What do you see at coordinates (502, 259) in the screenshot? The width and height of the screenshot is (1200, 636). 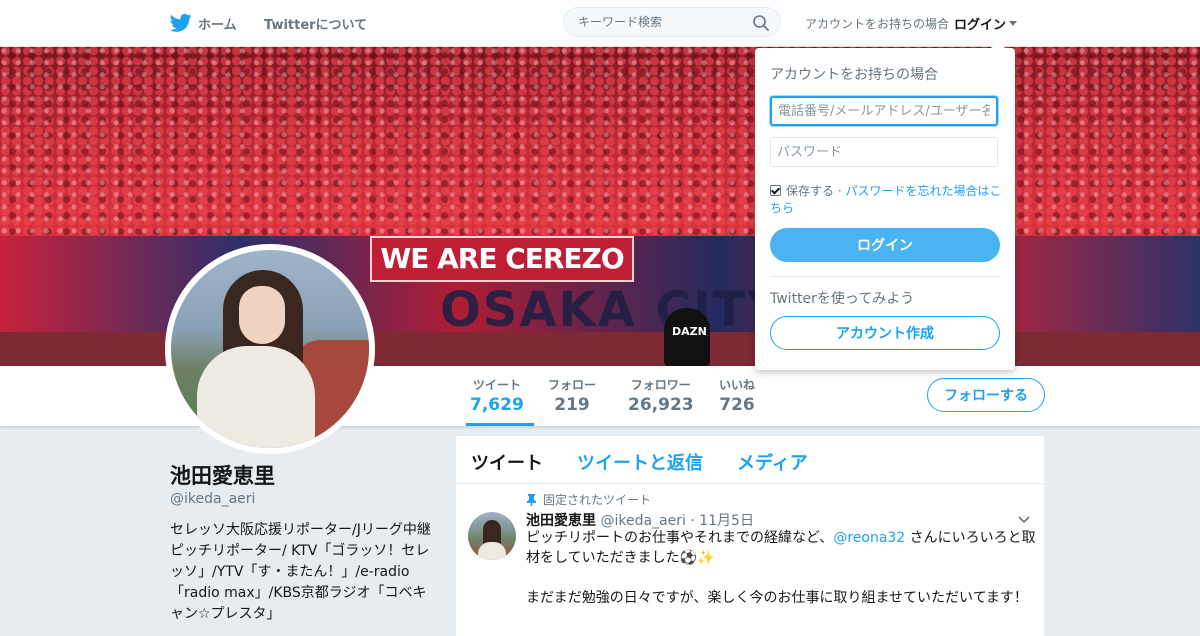 I see `banner-sign-text: WE ARE CEREZO` at bounding box center [502, 259].